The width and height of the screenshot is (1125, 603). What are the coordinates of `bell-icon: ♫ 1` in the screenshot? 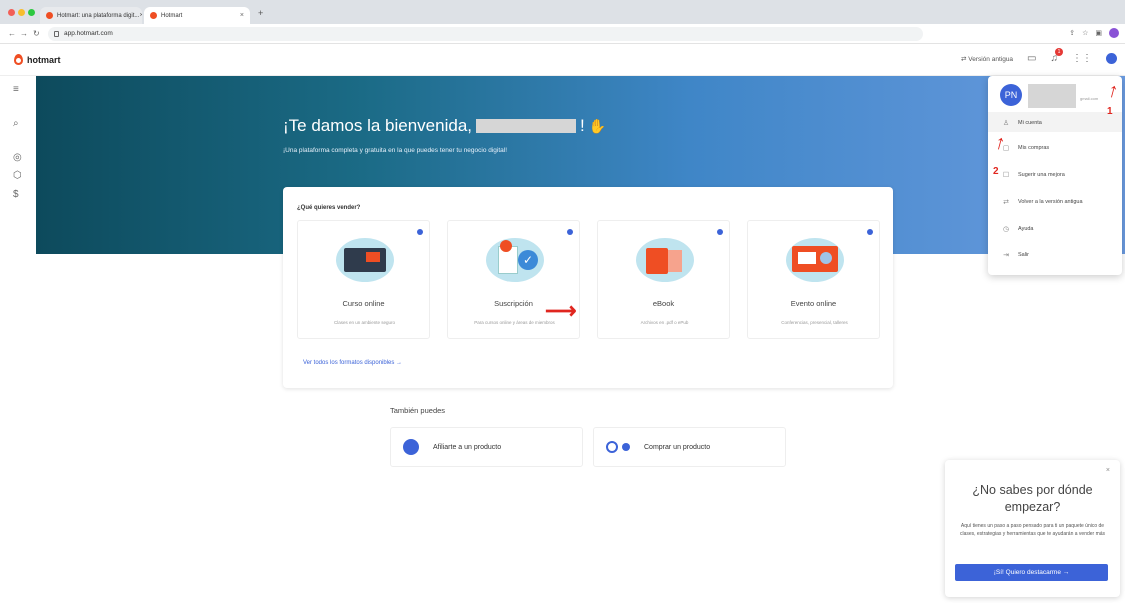 It's located at (1057, 56).